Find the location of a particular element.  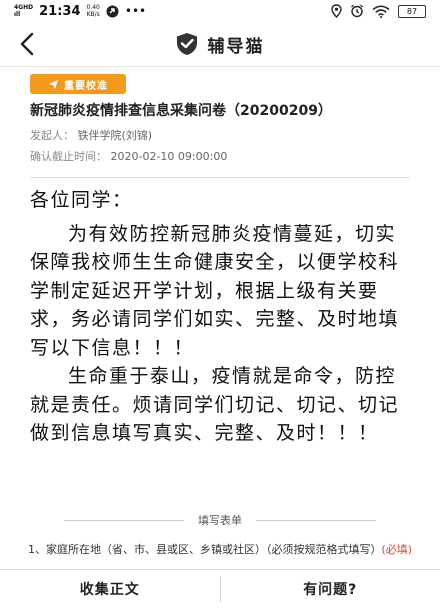

net-speed-unit: KB/s is located at coordinates (93, 14).